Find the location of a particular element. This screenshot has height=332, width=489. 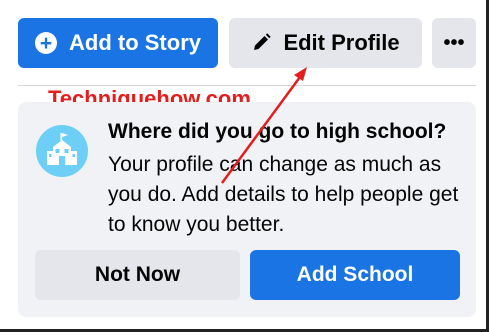

add-school-label: Add School is located at coordinates (355, 274).